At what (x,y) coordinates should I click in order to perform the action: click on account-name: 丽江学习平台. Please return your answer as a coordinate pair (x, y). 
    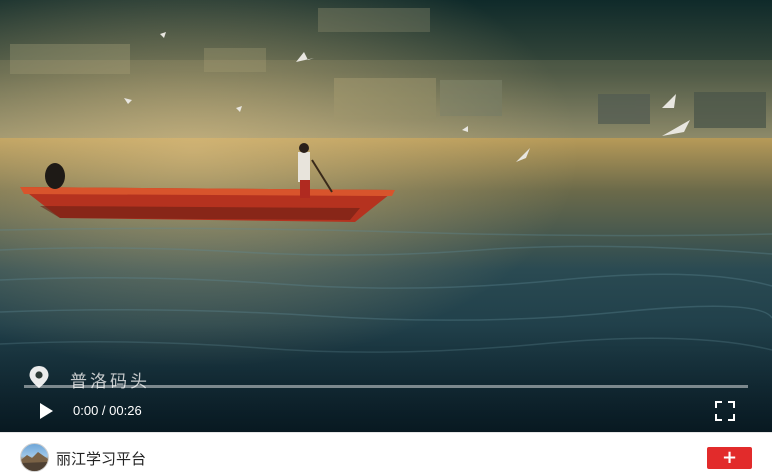
    Looking at the image, I should click on (101, 458).